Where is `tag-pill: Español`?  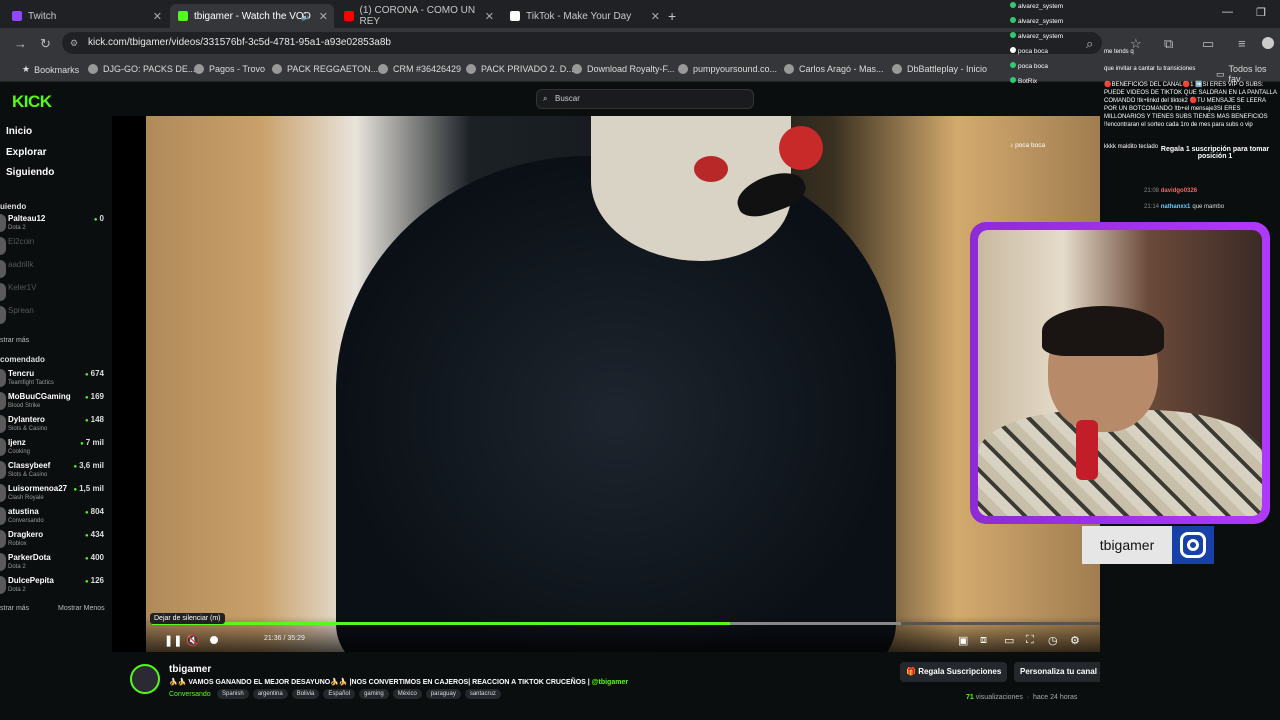
tag-pill: Español is located at coordinates (339, 694).